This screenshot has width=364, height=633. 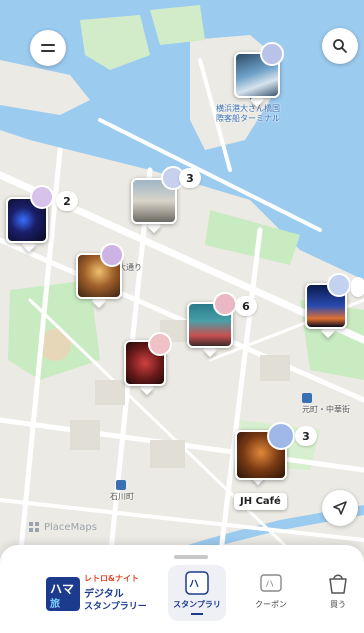 What do you see at coordinates (55, 603) in the screenshot?
I see `svg-text: 旅` at bounding box center [55, 603].